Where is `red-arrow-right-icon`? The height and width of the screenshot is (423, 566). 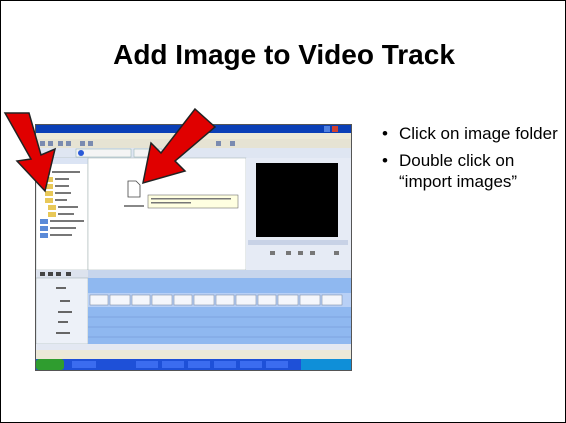 red-arrow-right-icon is located at coordinates (179, 146).